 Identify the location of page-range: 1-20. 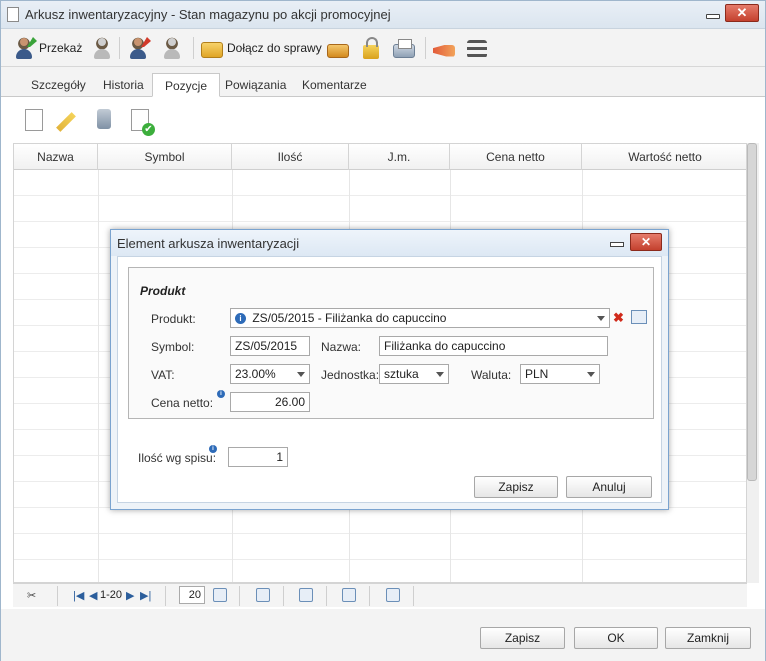
(111, 595).